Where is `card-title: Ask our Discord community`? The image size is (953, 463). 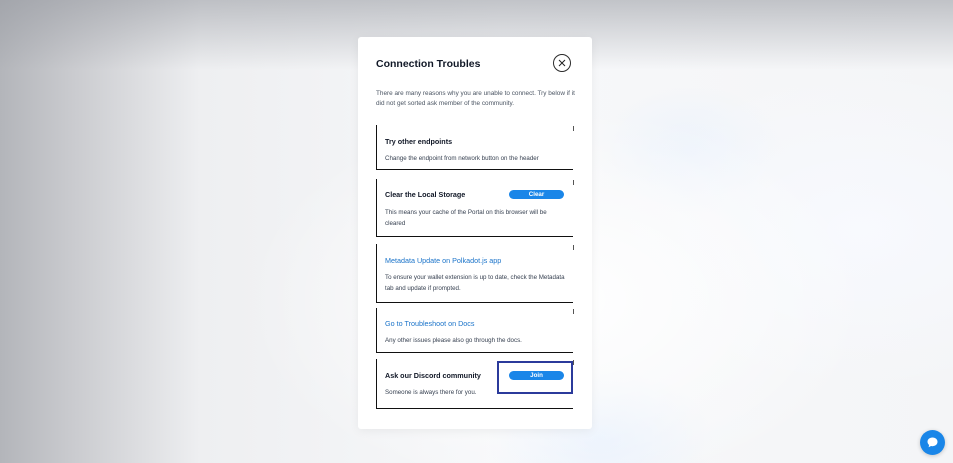 card-title: Ask our Discord community is located at coordinates (433, 375).